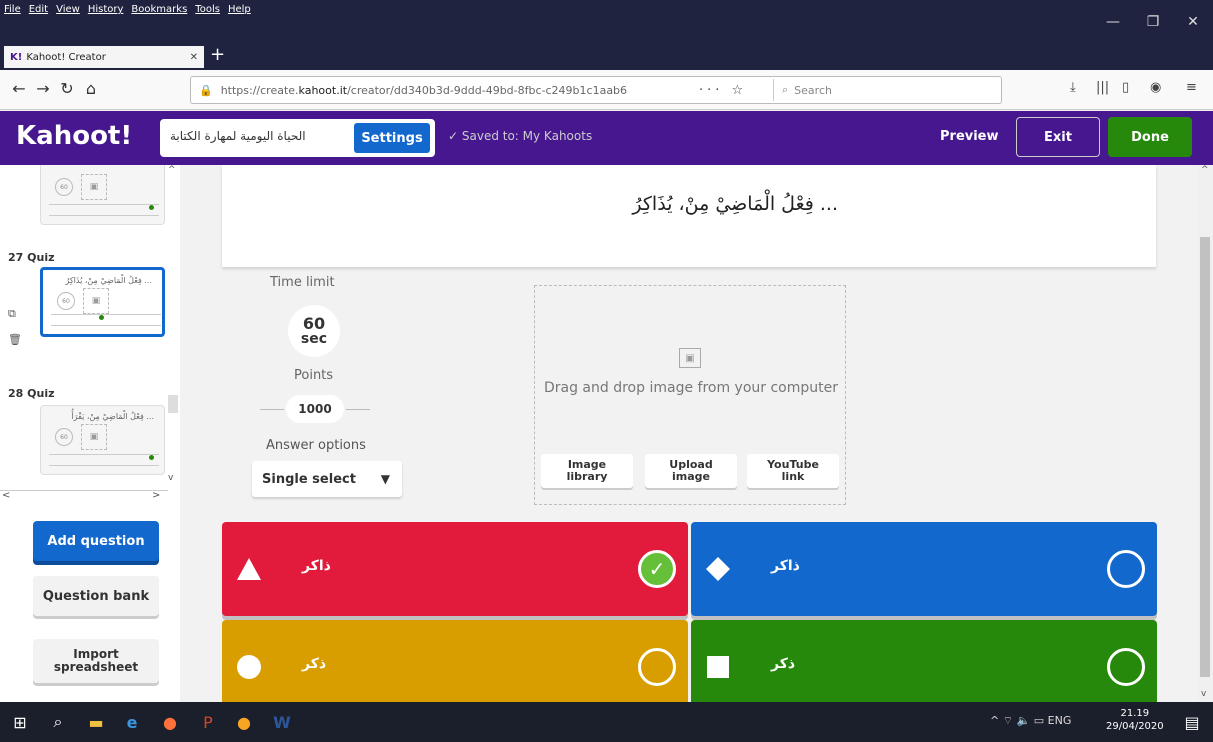 The image size is (1213, 742). Describe the element at coordinates (15, 339) in the screenshot. I see `delete-icon: 🗑` at that location.